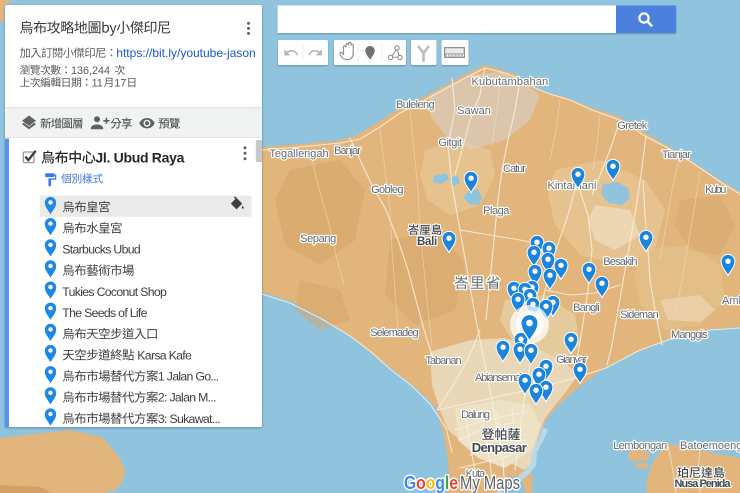 This screenshot has width=740, height=493. What do you see at coordinates (347, 151) in the screenshot?
I see `svg-text: Banjar` at bounding box center [347, 151].